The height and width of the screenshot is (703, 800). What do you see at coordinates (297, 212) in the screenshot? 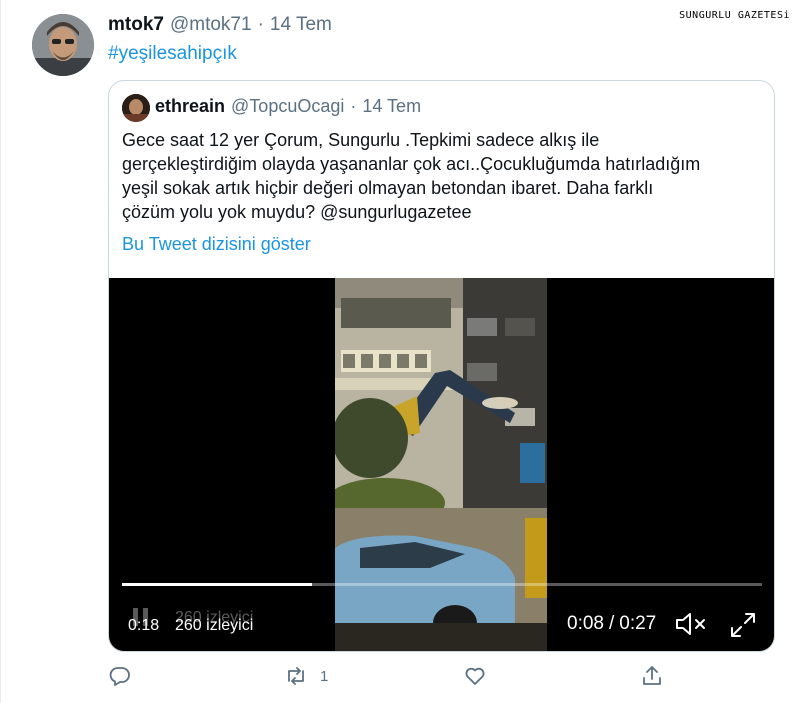
I see `text-line: çözüm yolu yok muydu? @sungurlugazetee` at bounding box center [297, 212].